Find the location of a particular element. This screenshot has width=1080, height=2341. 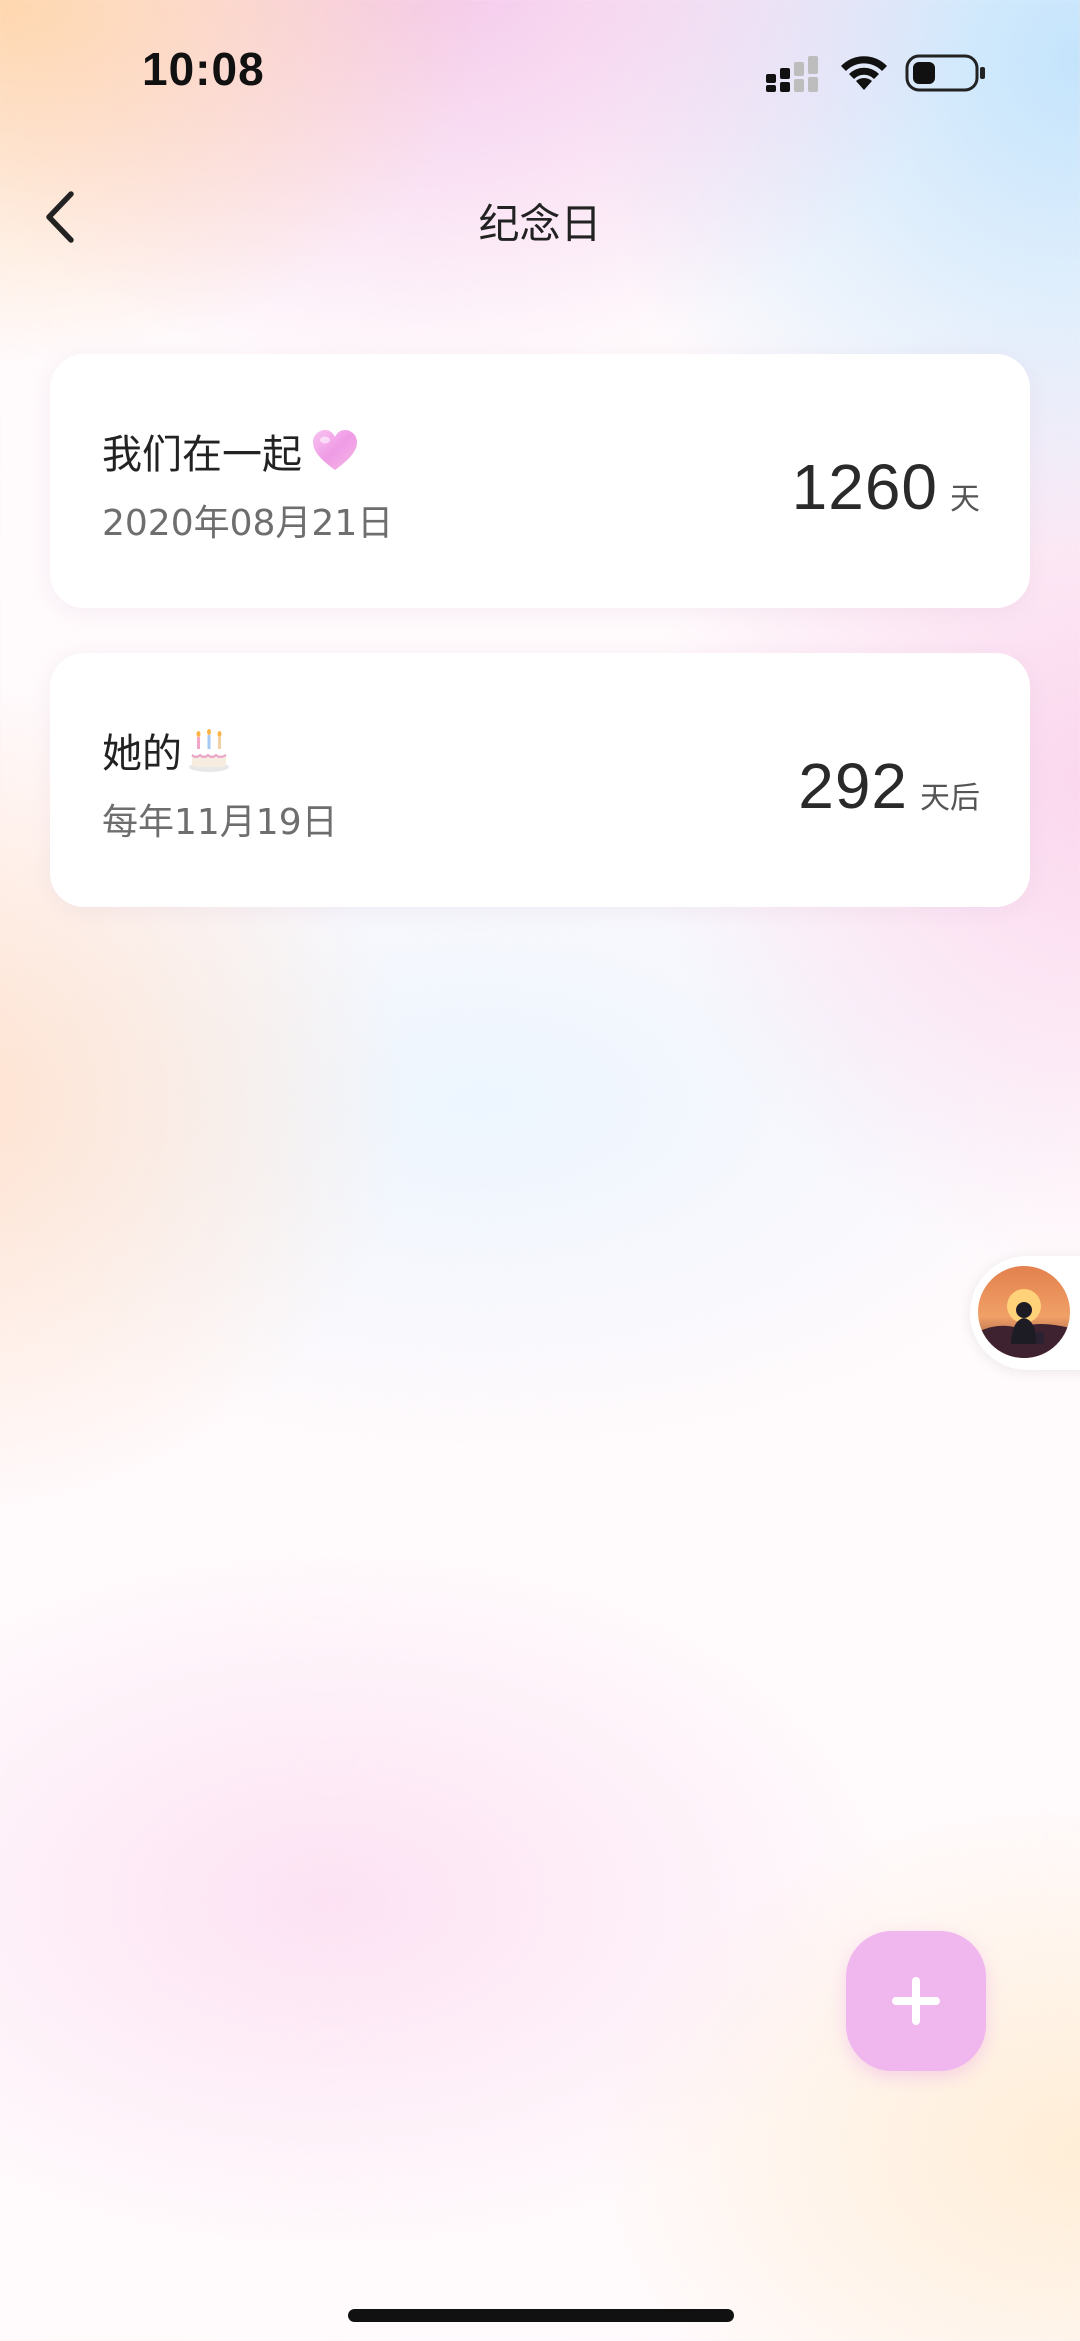

card-date: 每年11月19日 is located at coordinates (220, 822).